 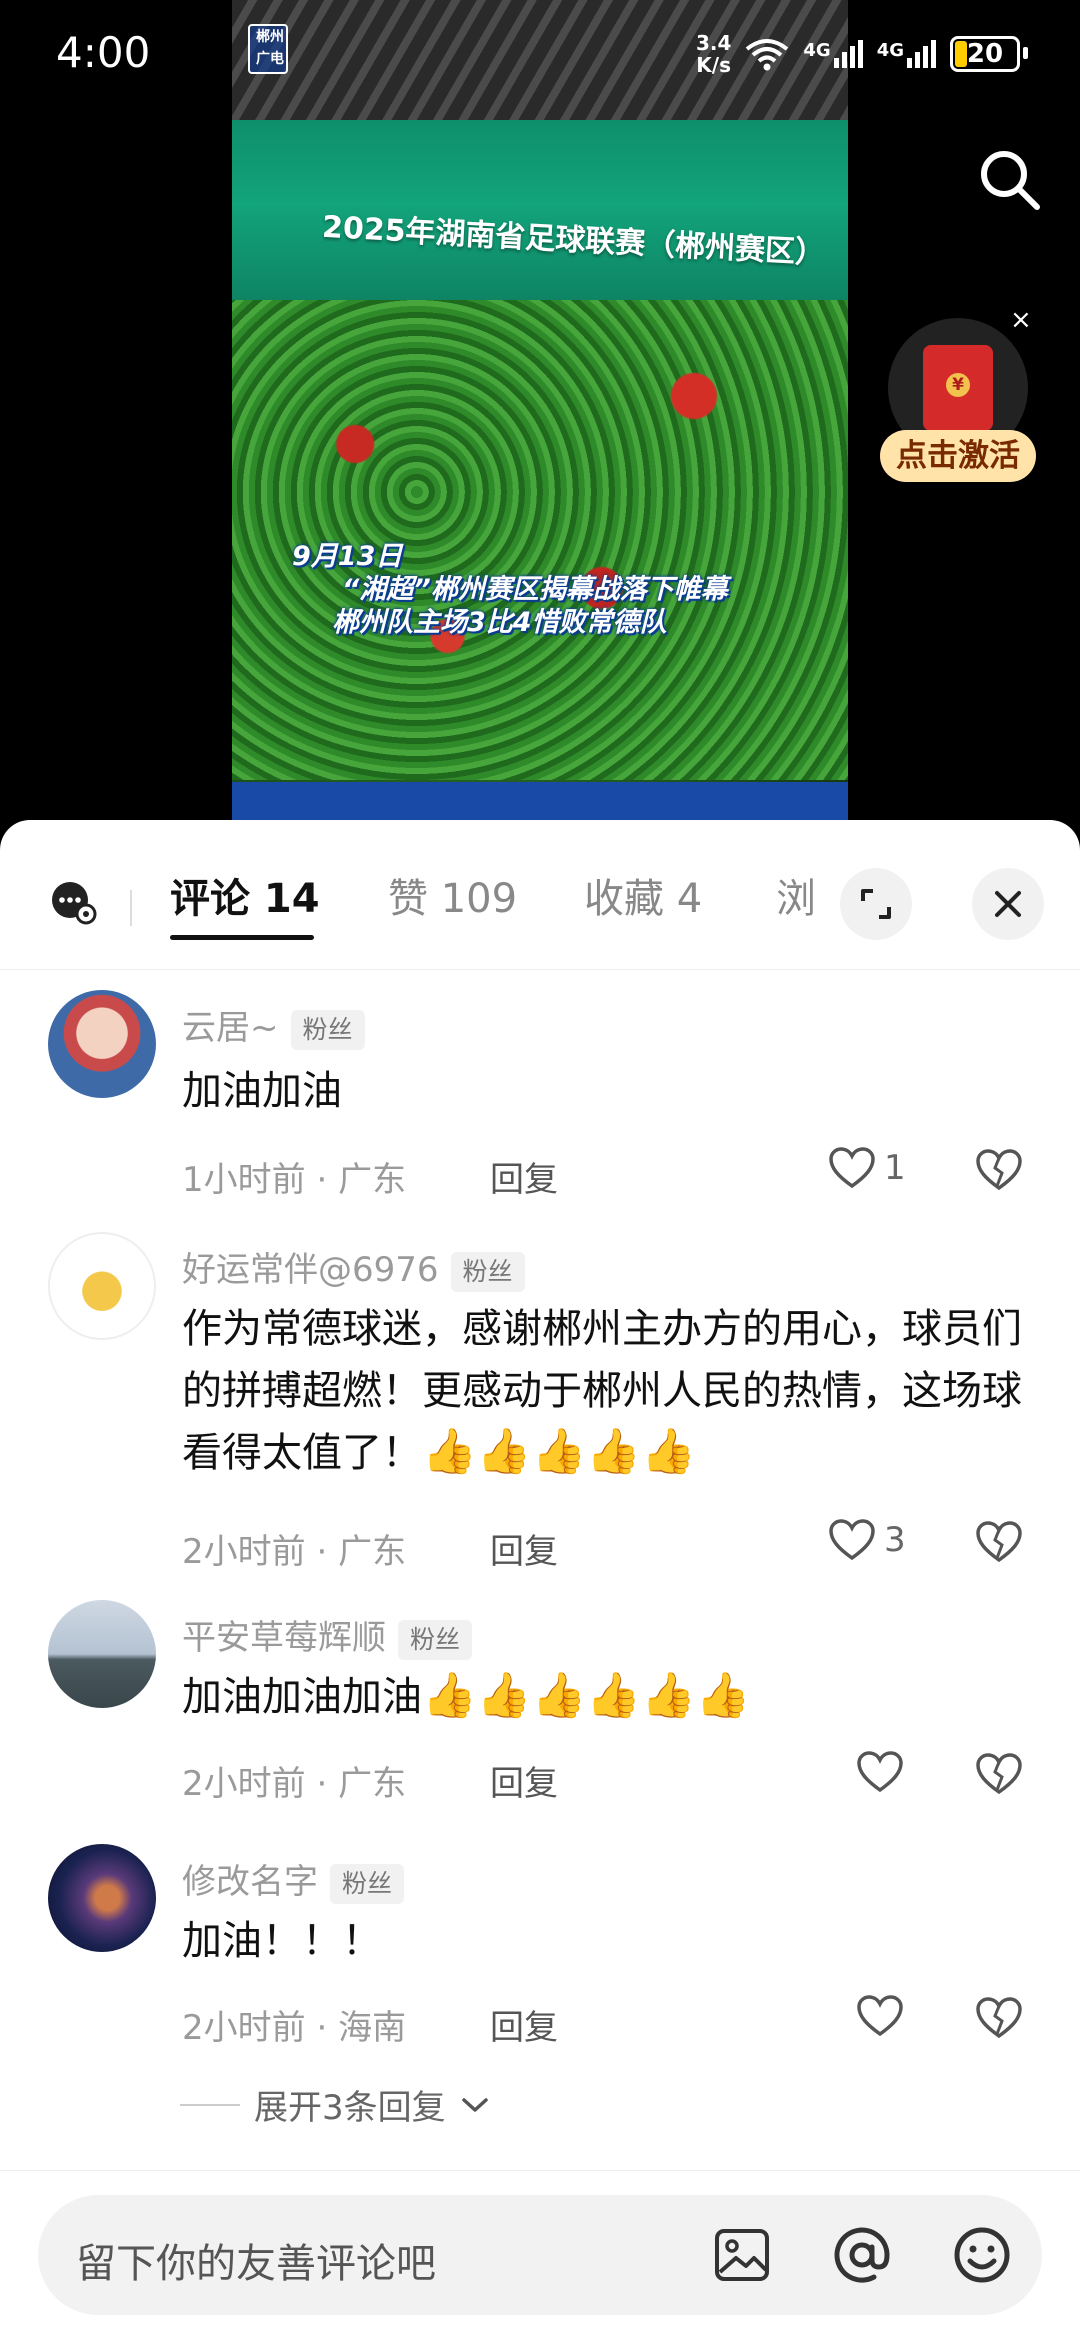 I want to click on red-packet-widget: 点击激活, so click(x=958, y=403).